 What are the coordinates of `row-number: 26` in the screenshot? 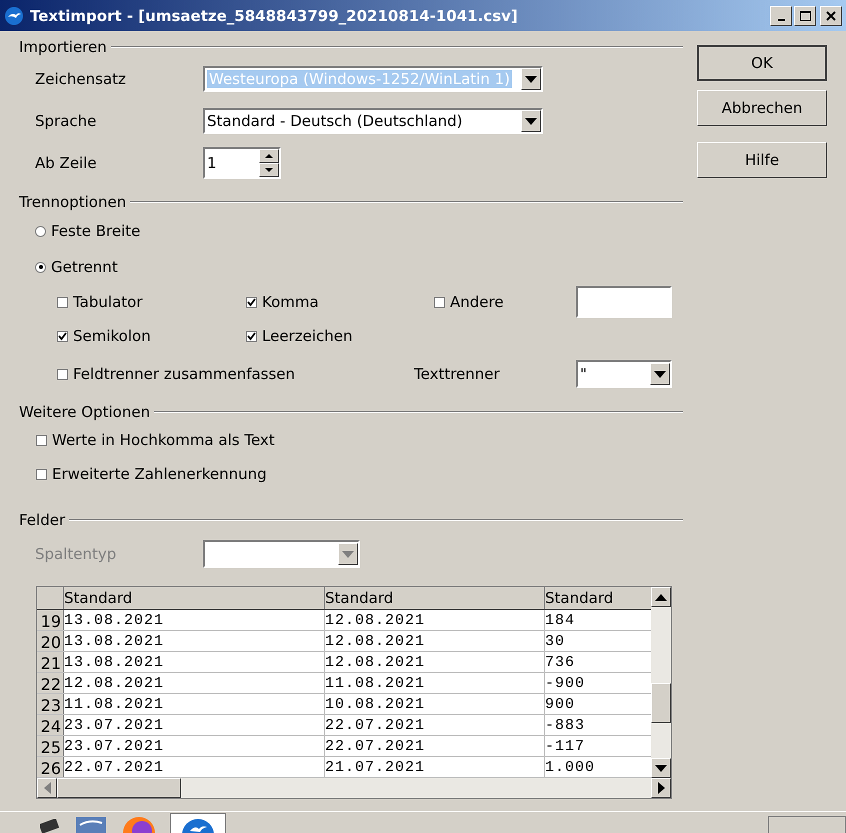 It's located at (50, 767).